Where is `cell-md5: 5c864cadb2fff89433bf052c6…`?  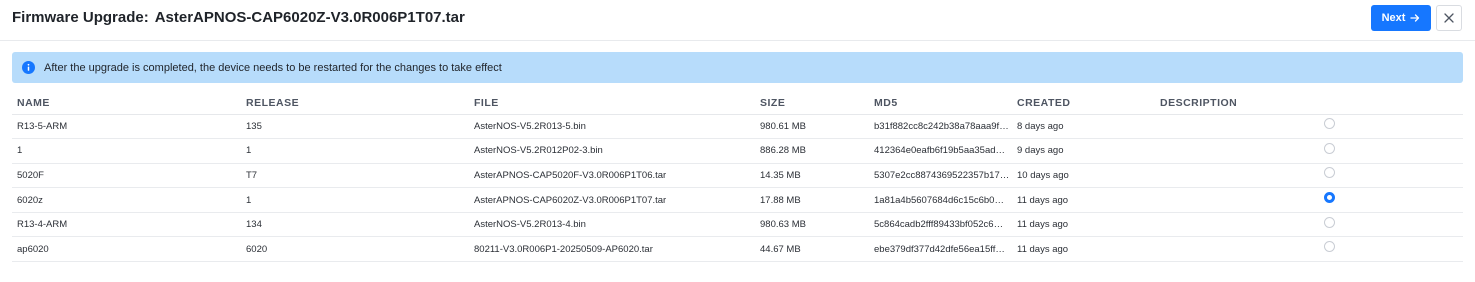
cell-md5: 5c864cadb2fff89433bf052c6… is located at coordinates (940, 225).